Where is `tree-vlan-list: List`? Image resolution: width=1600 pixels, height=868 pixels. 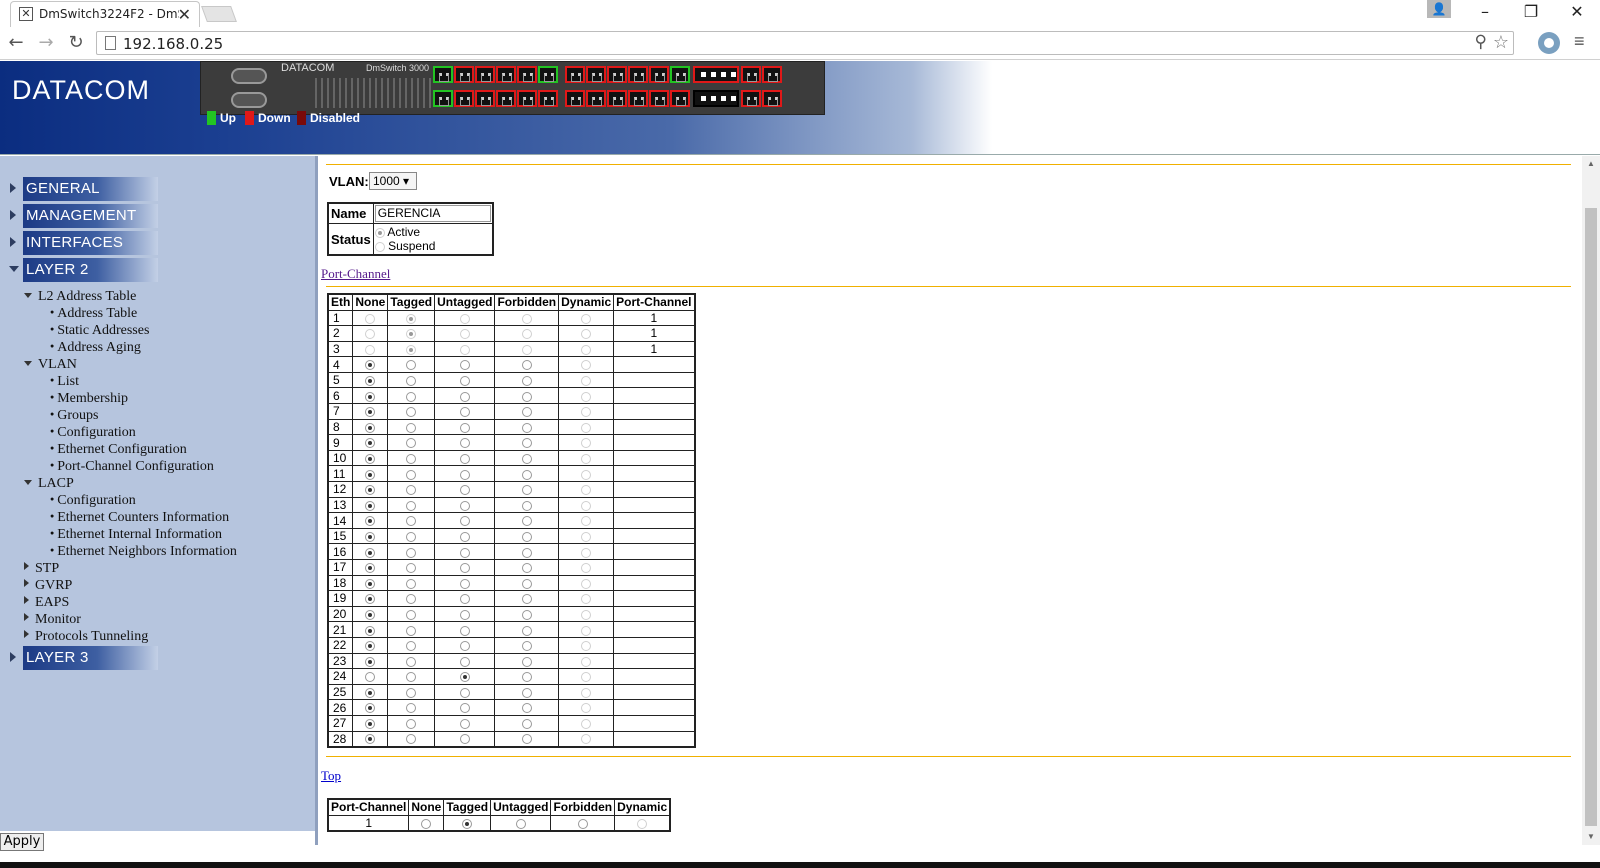 tree-vlan-list: List is located at coordinates (64, 382).